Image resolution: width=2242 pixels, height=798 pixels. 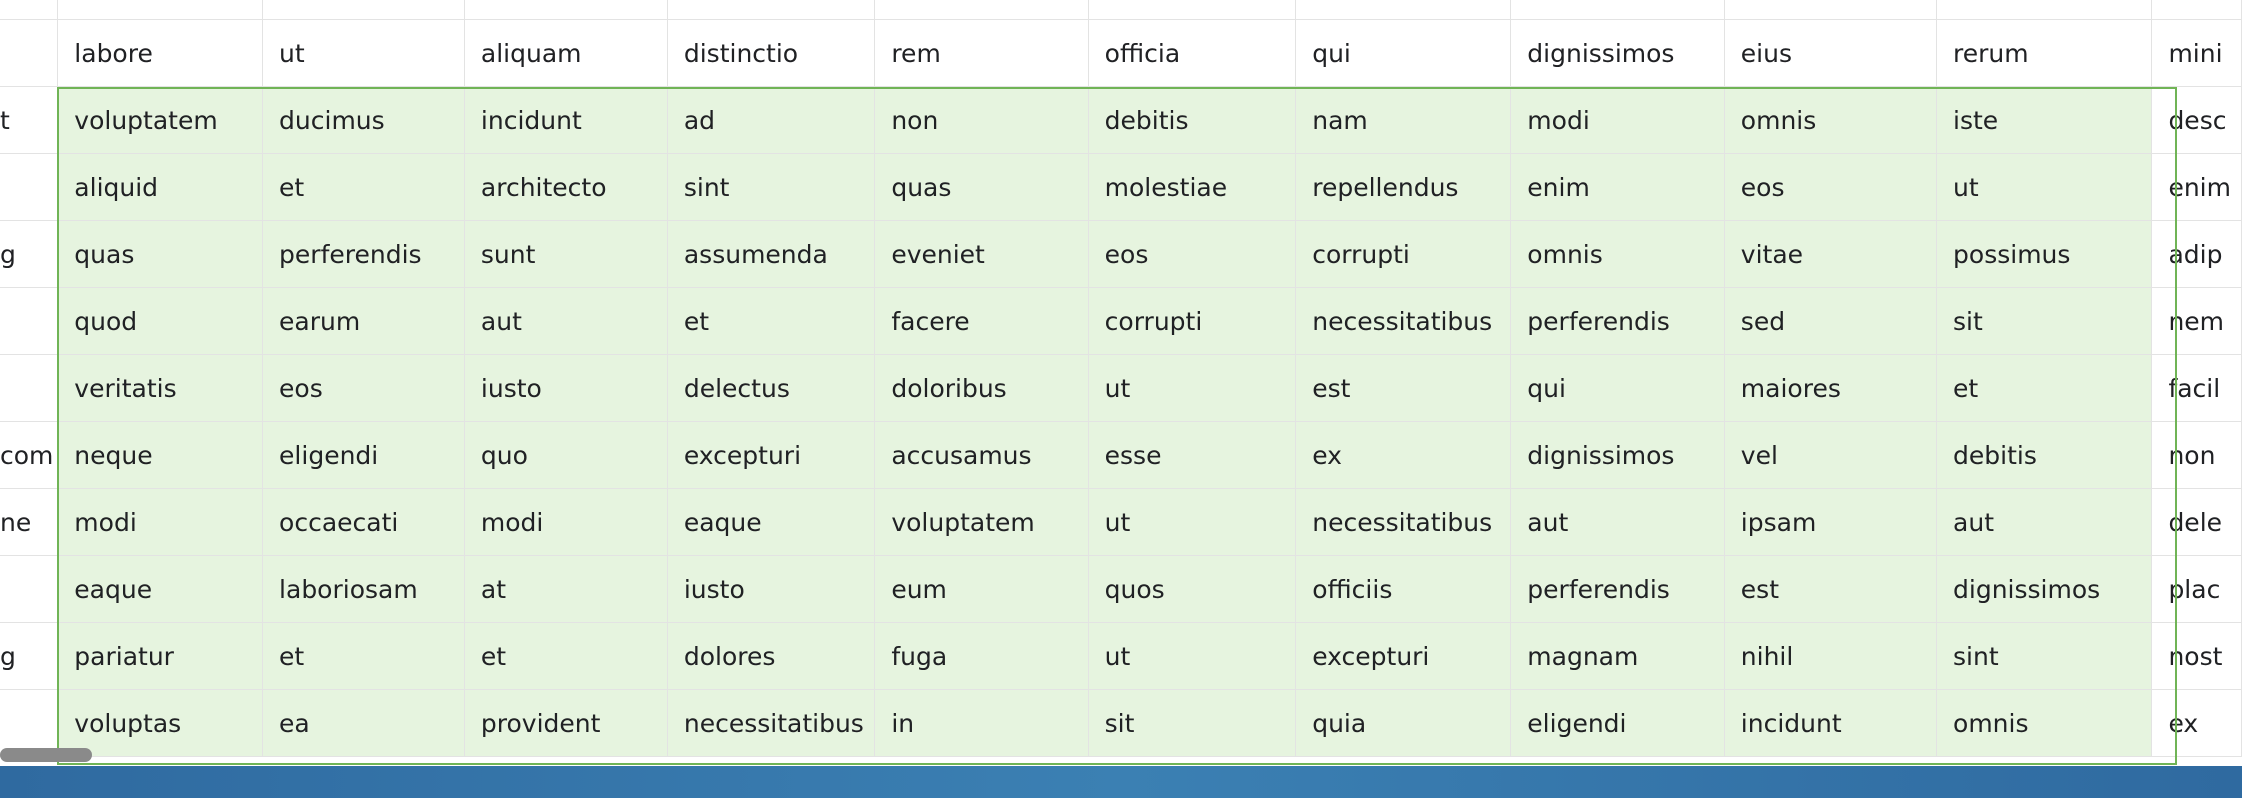 I want to click on table-cell: quos, so click(x=1192, y=589).